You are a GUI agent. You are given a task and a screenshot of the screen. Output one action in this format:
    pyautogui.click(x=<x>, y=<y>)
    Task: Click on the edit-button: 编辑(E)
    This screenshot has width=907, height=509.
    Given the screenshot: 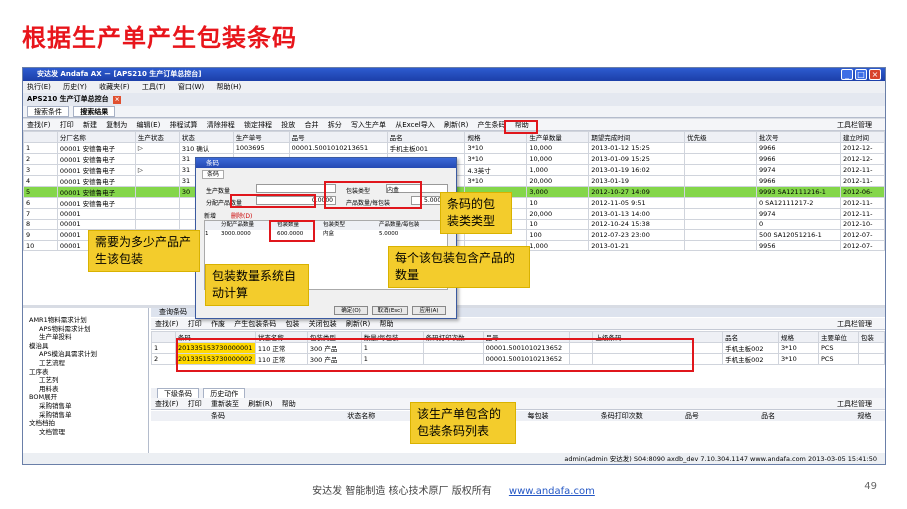 What is the action you would take?
    pyautogui.click(x=148, y=125)
    